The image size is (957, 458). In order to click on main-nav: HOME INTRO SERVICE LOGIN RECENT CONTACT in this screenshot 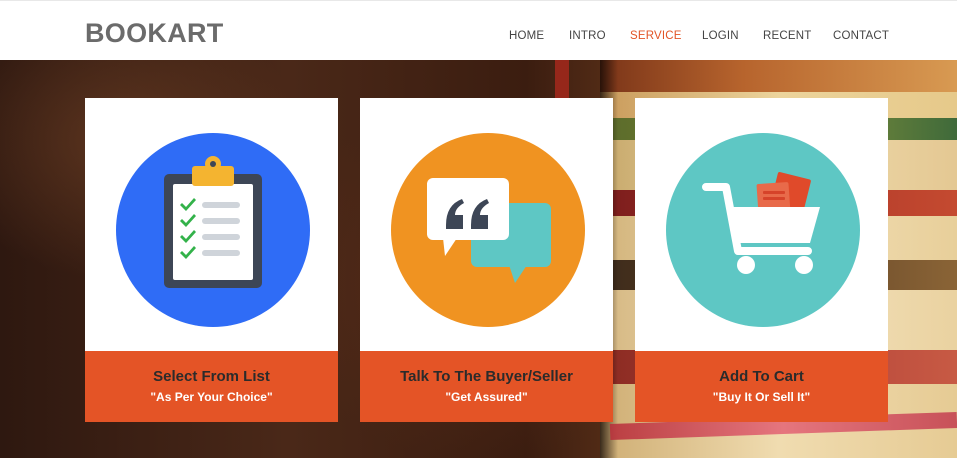, I will do `click(478, 37)`.